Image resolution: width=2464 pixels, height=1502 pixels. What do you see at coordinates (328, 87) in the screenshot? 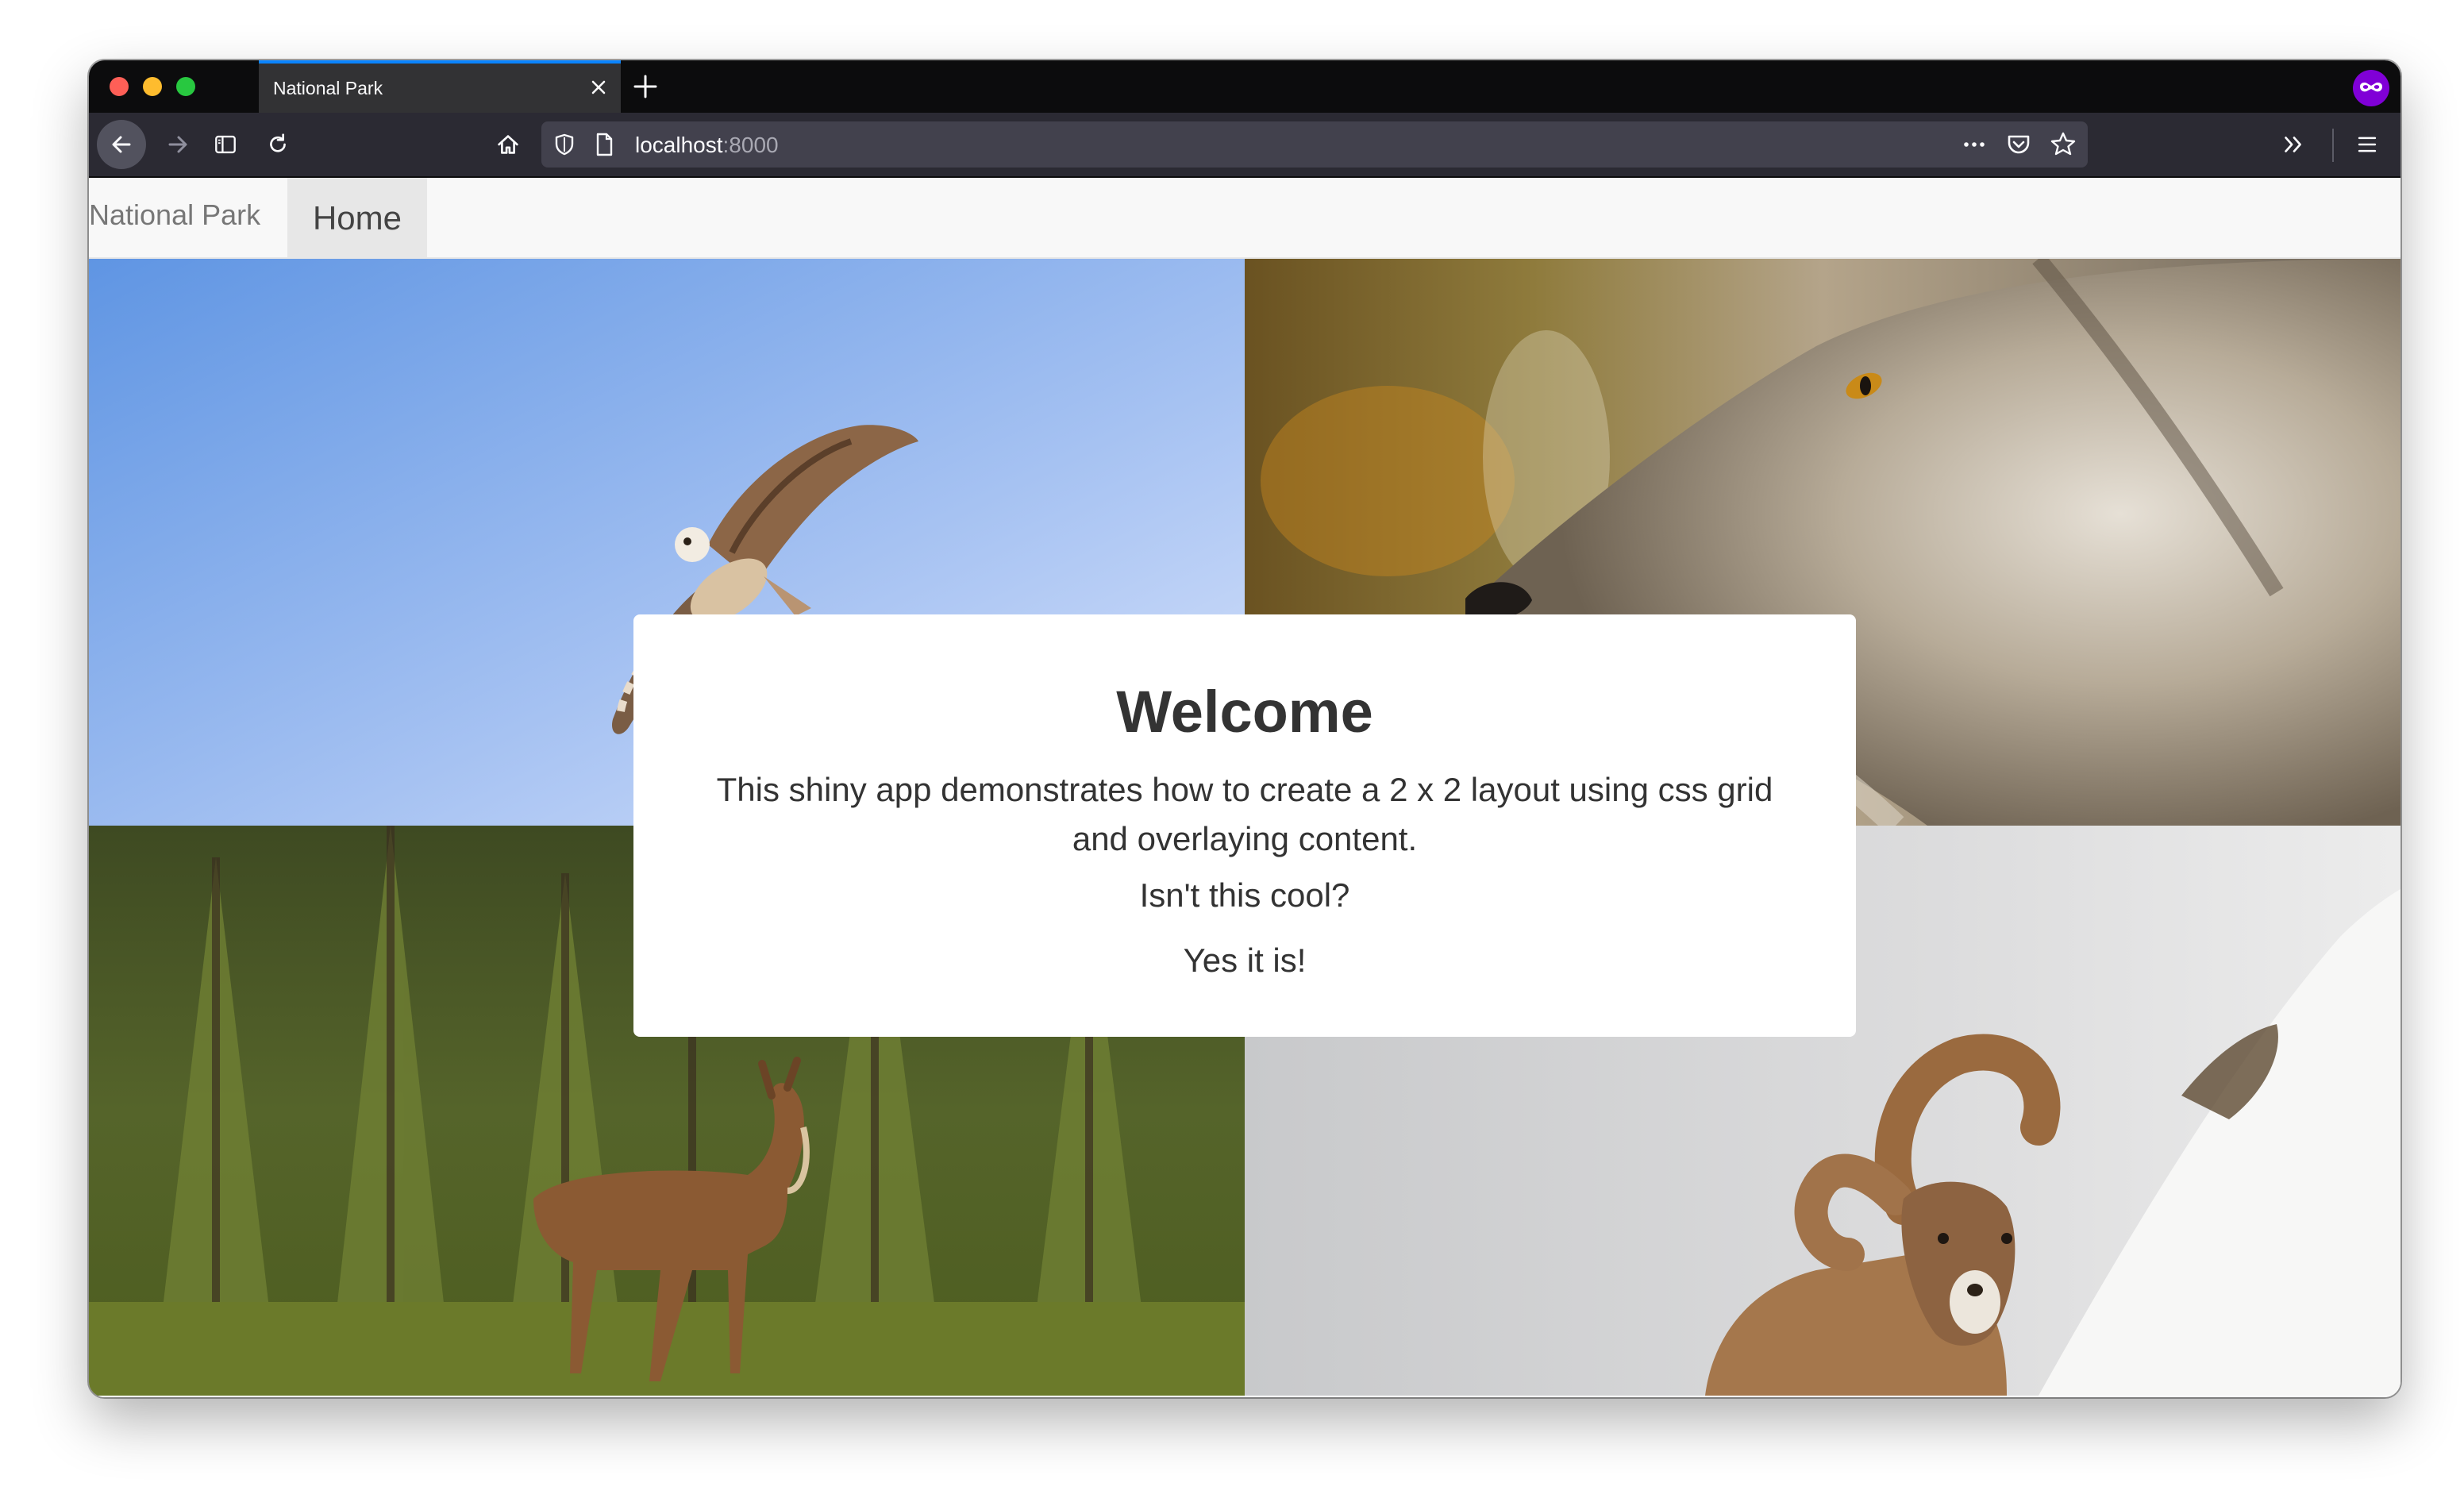
I see `tab-title: National Park` at bounding box center [328, 87].